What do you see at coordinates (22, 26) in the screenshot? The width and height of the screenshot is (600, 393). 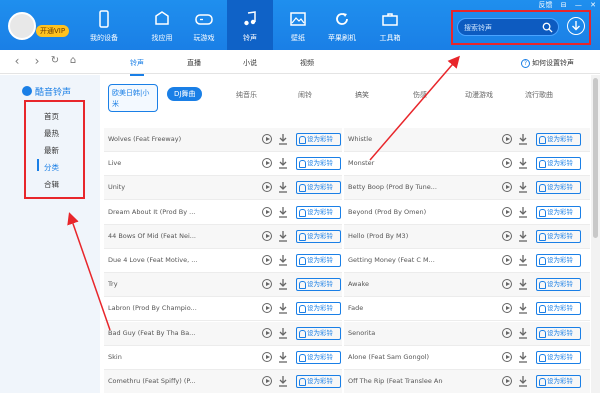 I see `avatar` at bounding box center [22, 26].